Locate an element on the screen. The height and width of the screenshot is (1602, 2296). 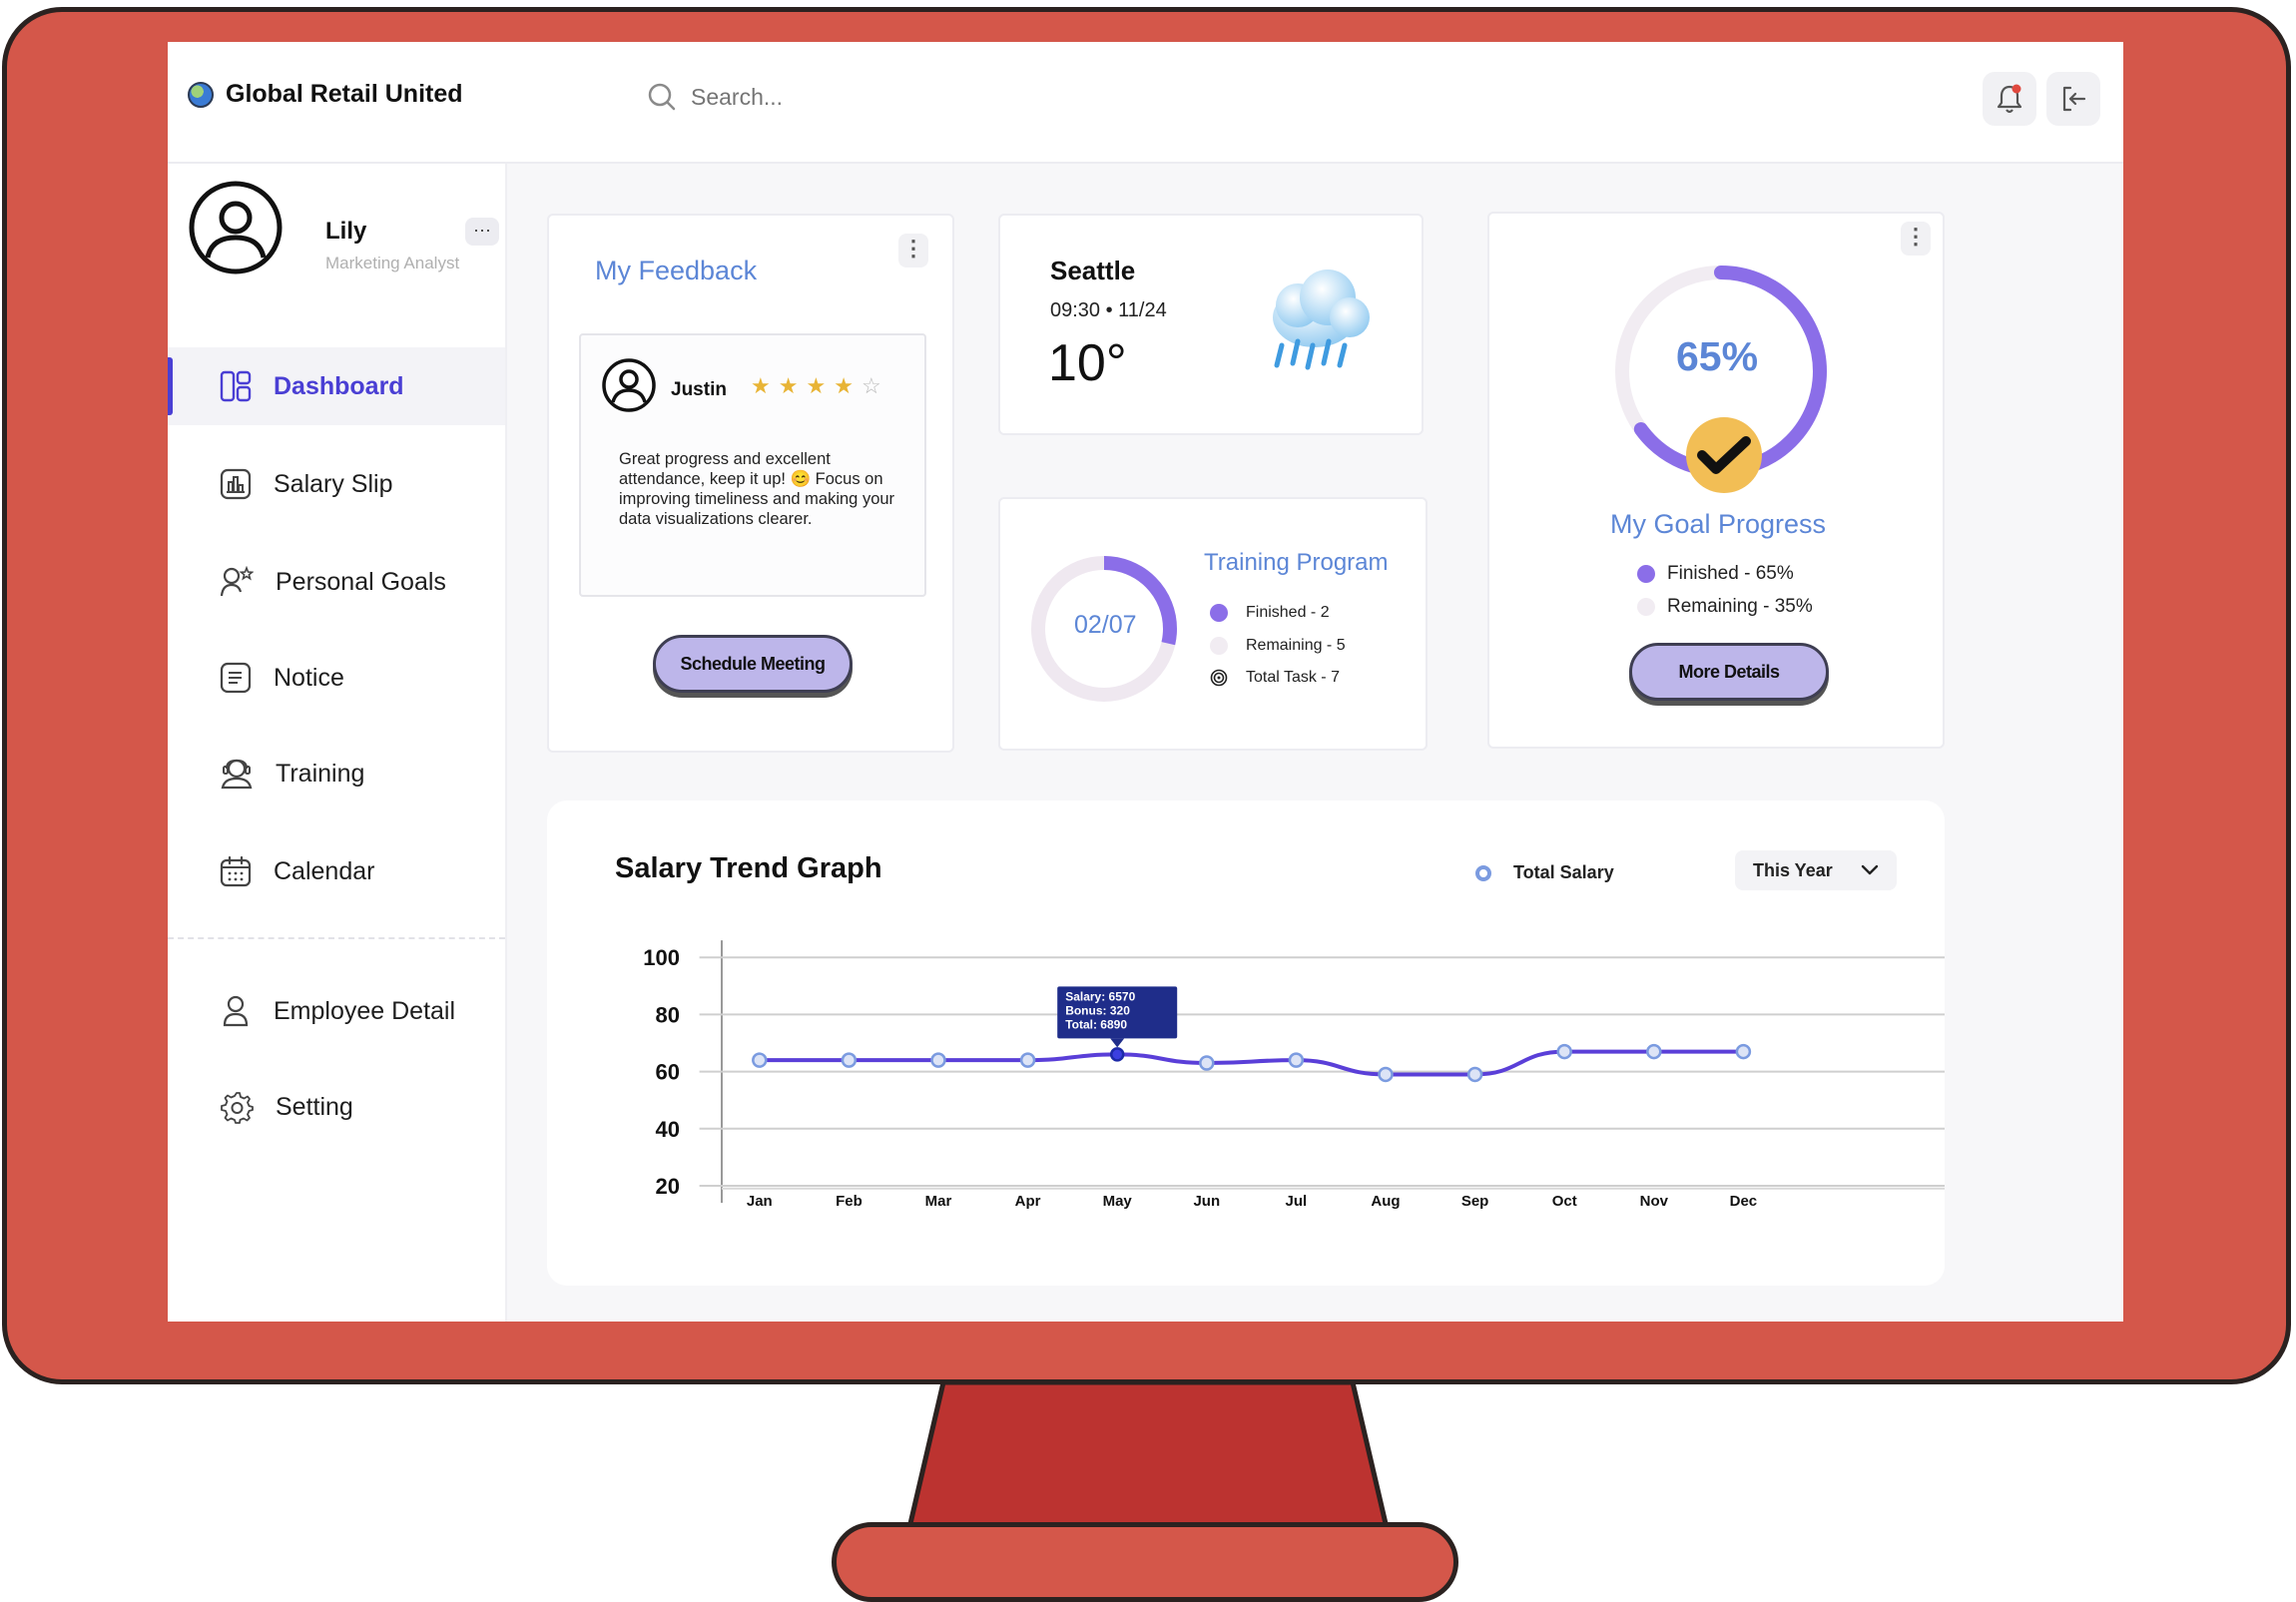
sidebar-item-label: Training is located at coordinates (321, 773).